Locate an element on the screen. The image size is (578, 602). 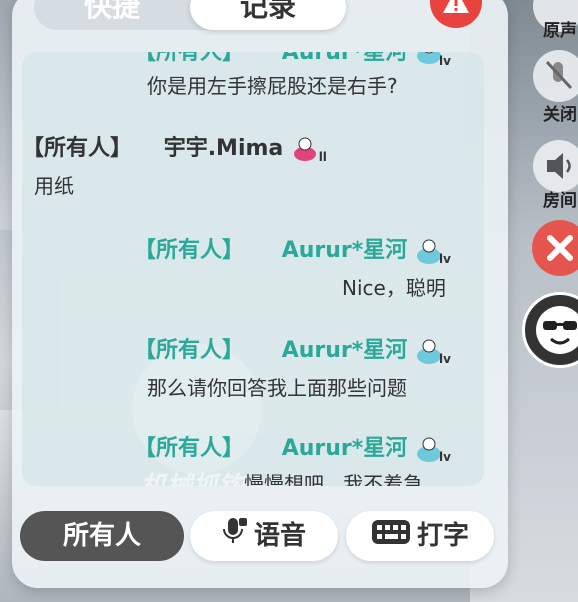
message-text: 那么请你回答我上面那些问题 is located at coordinates (277, 388).